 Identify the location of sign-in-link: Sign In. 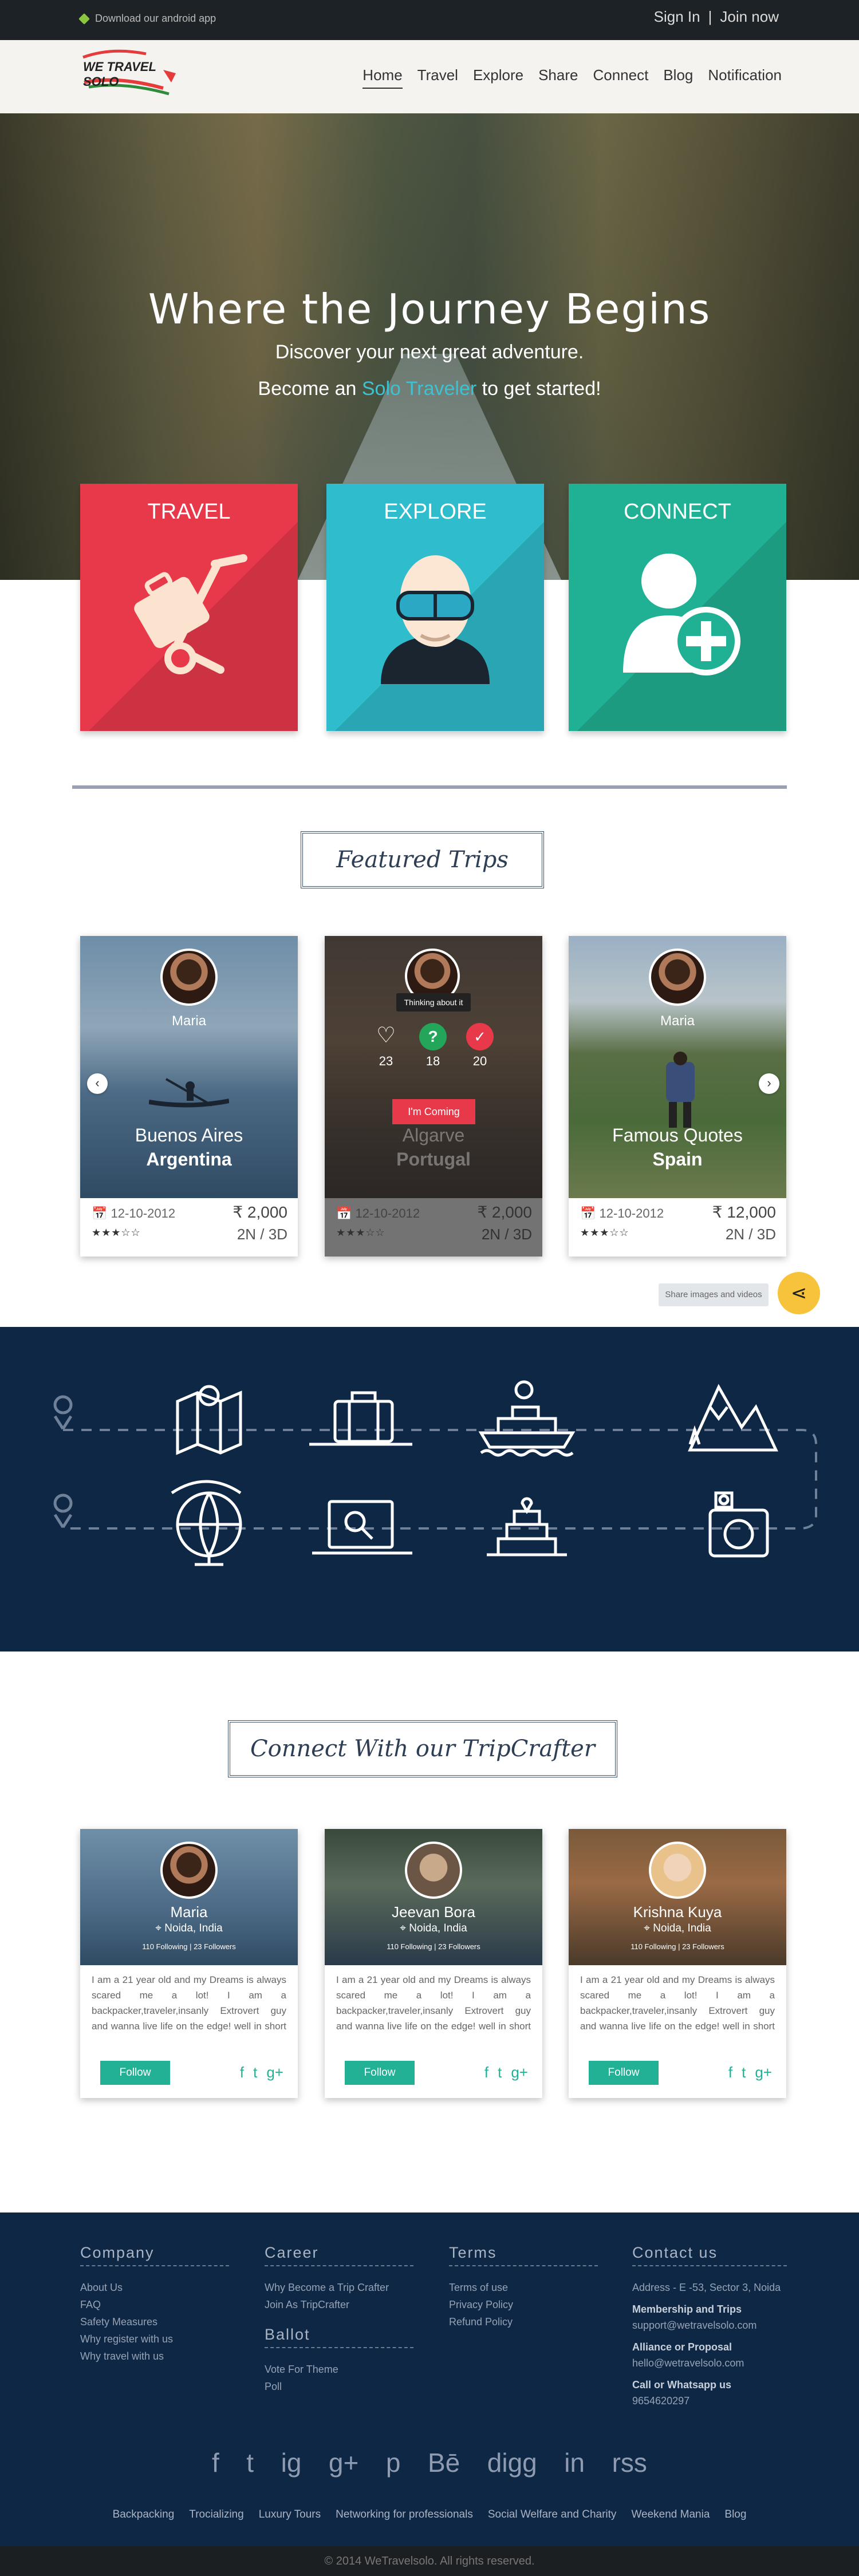
(677, 17).